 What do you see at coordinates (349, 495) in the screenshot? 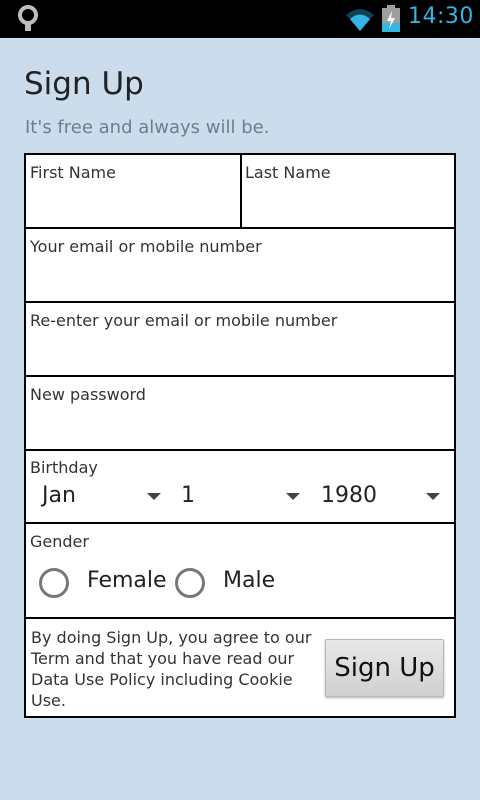
I see `birthday-year-value: 1980` at bounding box center [349, 495].